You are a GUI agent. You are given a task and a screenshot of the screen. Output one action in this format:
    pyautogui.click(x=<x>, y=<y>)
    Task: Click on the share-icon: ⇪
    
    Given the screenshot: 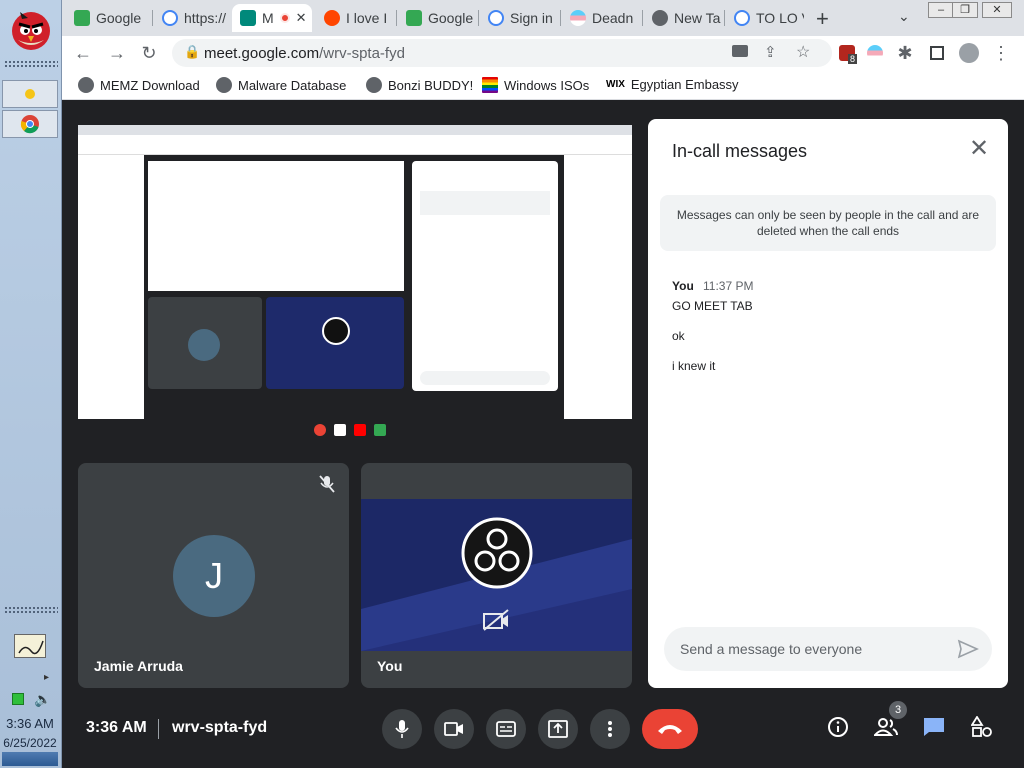 What is the action you would take?
    pyautogui.click(x=770, y=52)
    